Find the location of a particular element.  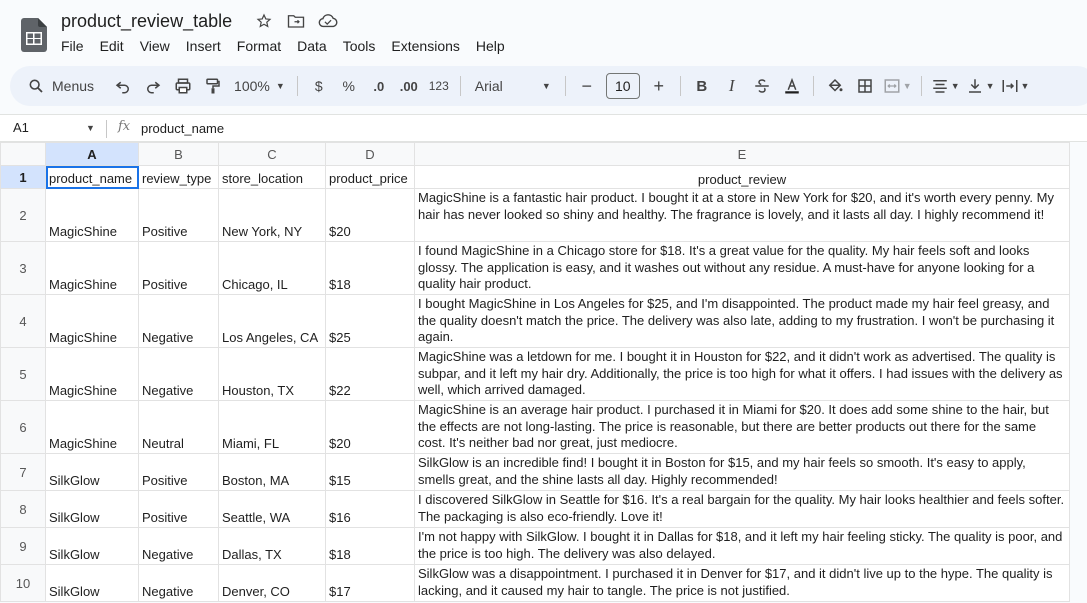

menu-data: Data is located at coordinates (312, 46).